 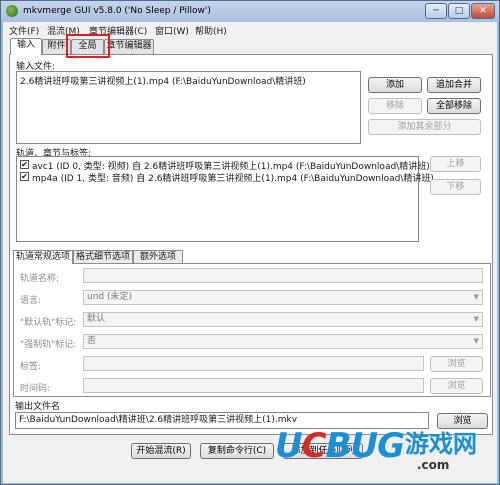 I want to click on timecodes-field, so click(x=253, y=385).